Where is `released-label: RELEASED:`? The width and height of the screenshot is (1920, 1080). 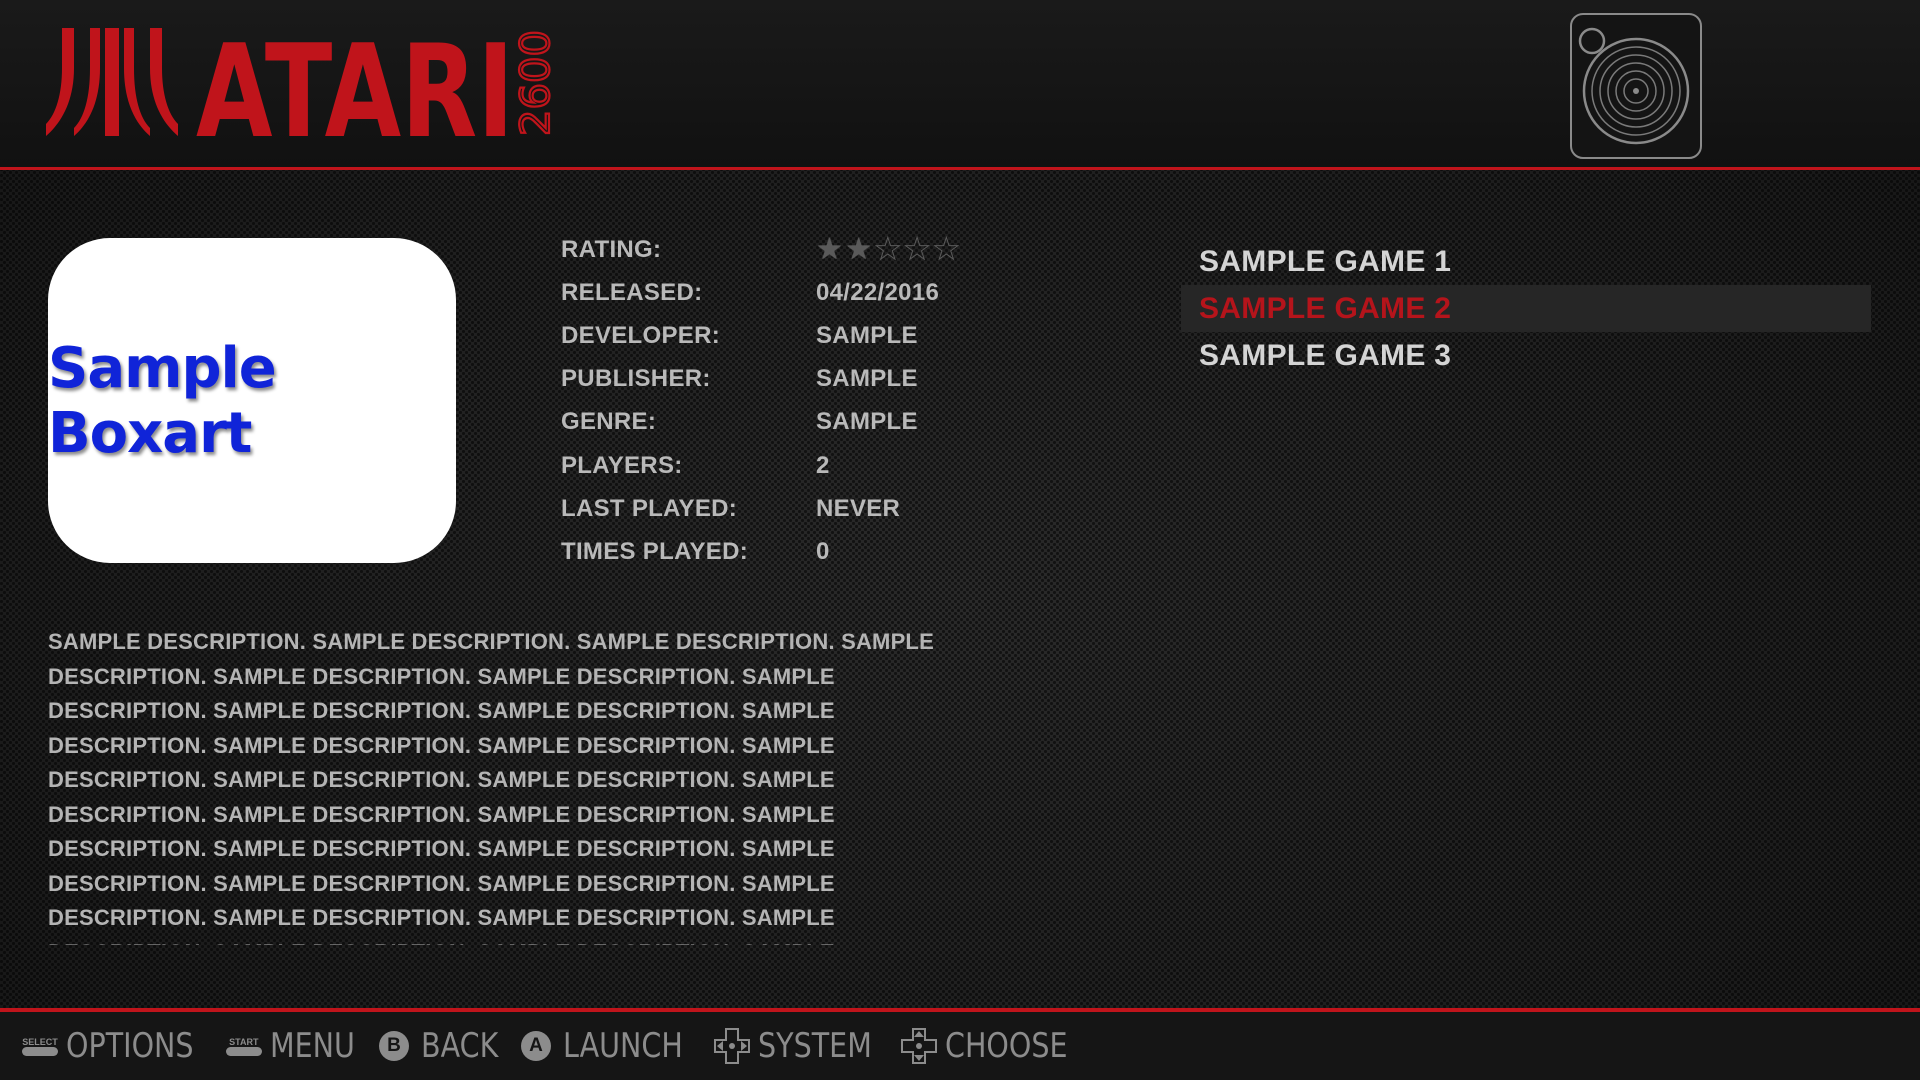
released-label: RELEASED: is located at coordinates (632, 292).